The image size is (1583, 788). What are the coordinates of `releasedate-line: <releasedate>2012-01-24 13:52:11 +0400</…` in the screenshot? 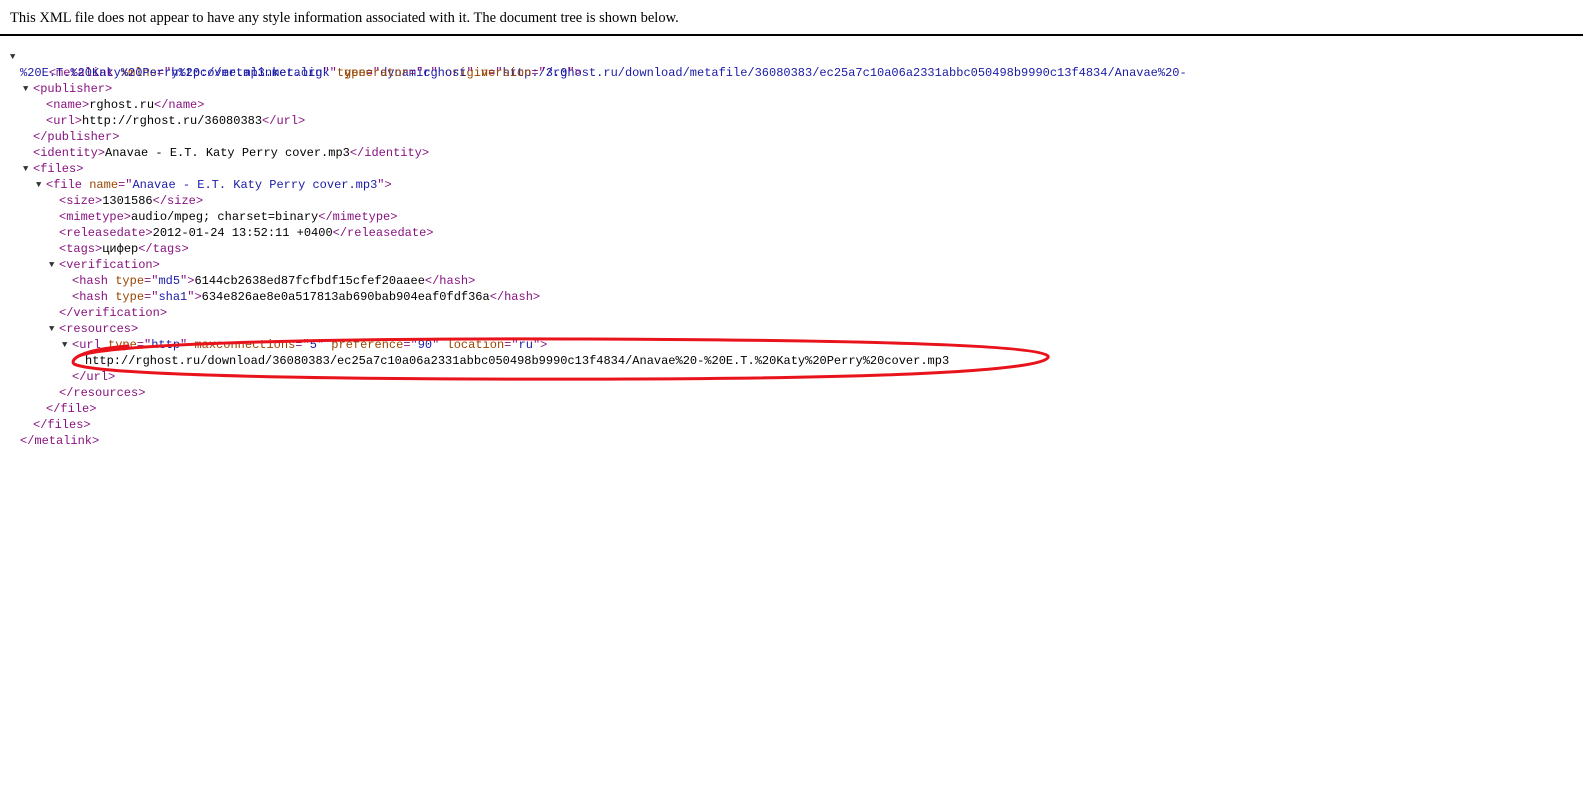 It's located at (246, 233).